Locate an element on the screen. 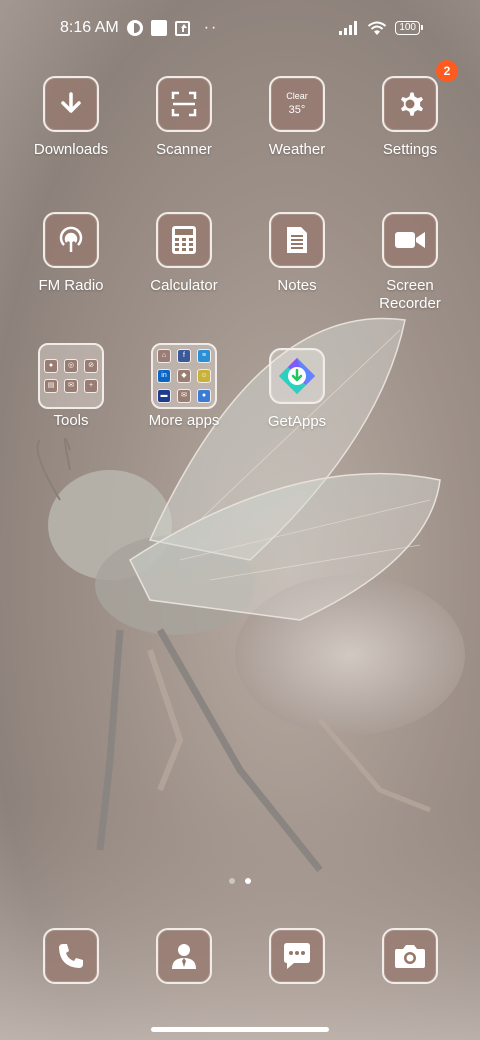  notes-icon is located at coordinates (297, 240).